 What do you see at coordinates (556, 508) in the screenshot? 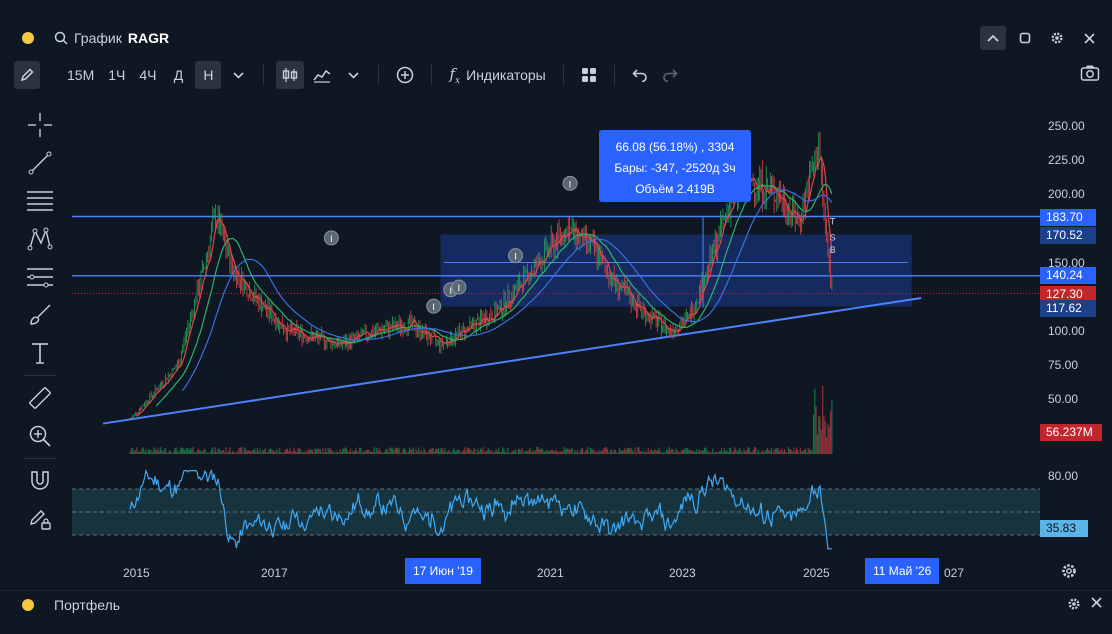
I see `oscillator-pane` at bounding box center [556, 508].